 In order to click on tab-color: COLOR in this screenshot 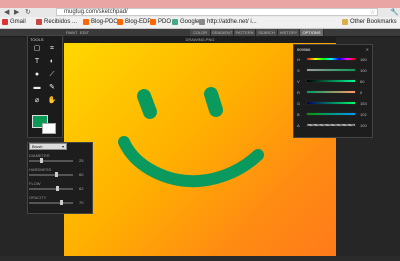, I will do `click(200, 32)`.